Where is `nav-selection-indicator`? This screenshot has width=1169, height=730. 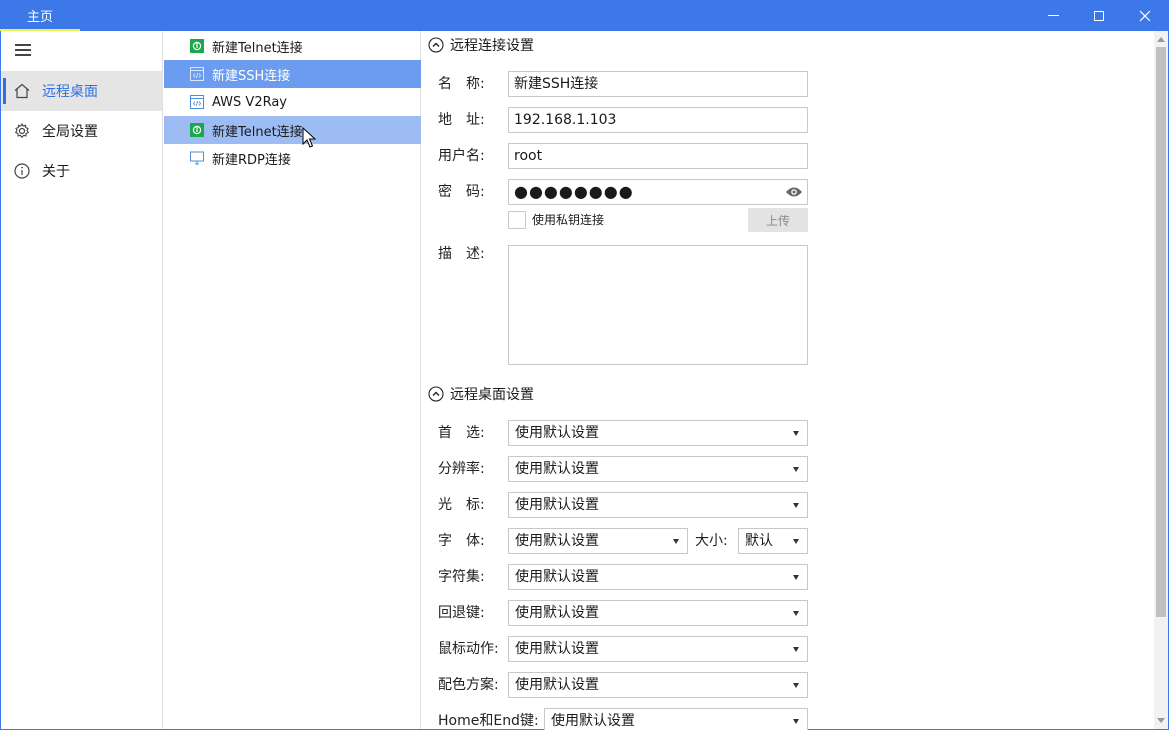 nav-selection-indicator is located at coordinates (4, 91).